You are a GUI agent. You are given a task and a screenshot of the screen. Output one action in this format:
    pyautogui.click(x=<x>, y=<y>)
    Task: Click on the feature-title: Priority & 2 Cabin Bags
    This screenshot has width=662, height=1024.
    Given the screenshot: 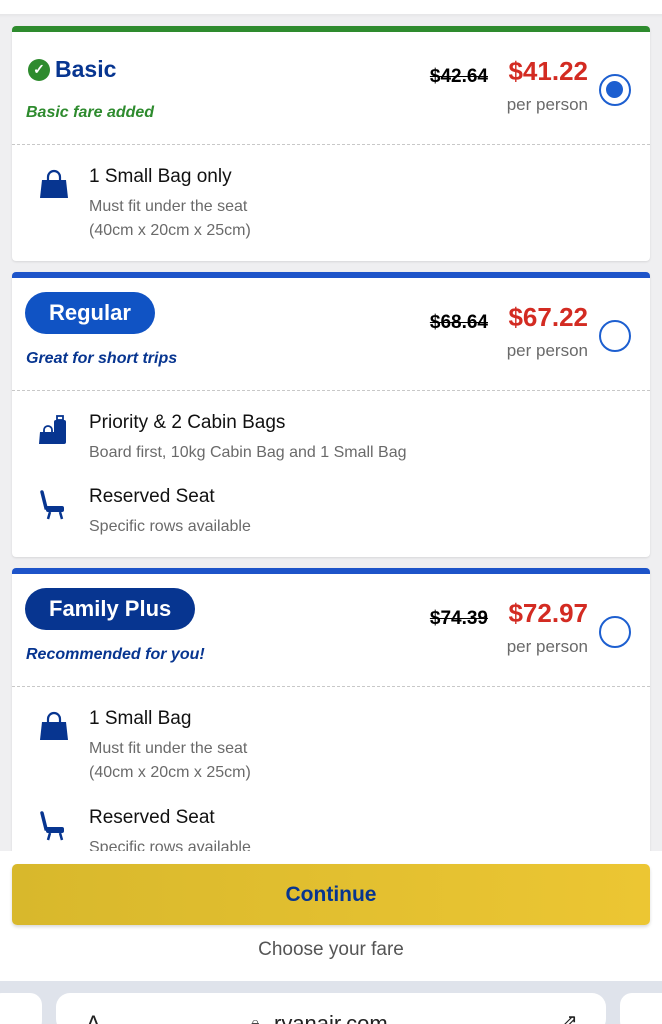 What is the action you would take?
    pyautogui.click(x=187, y=422)
    